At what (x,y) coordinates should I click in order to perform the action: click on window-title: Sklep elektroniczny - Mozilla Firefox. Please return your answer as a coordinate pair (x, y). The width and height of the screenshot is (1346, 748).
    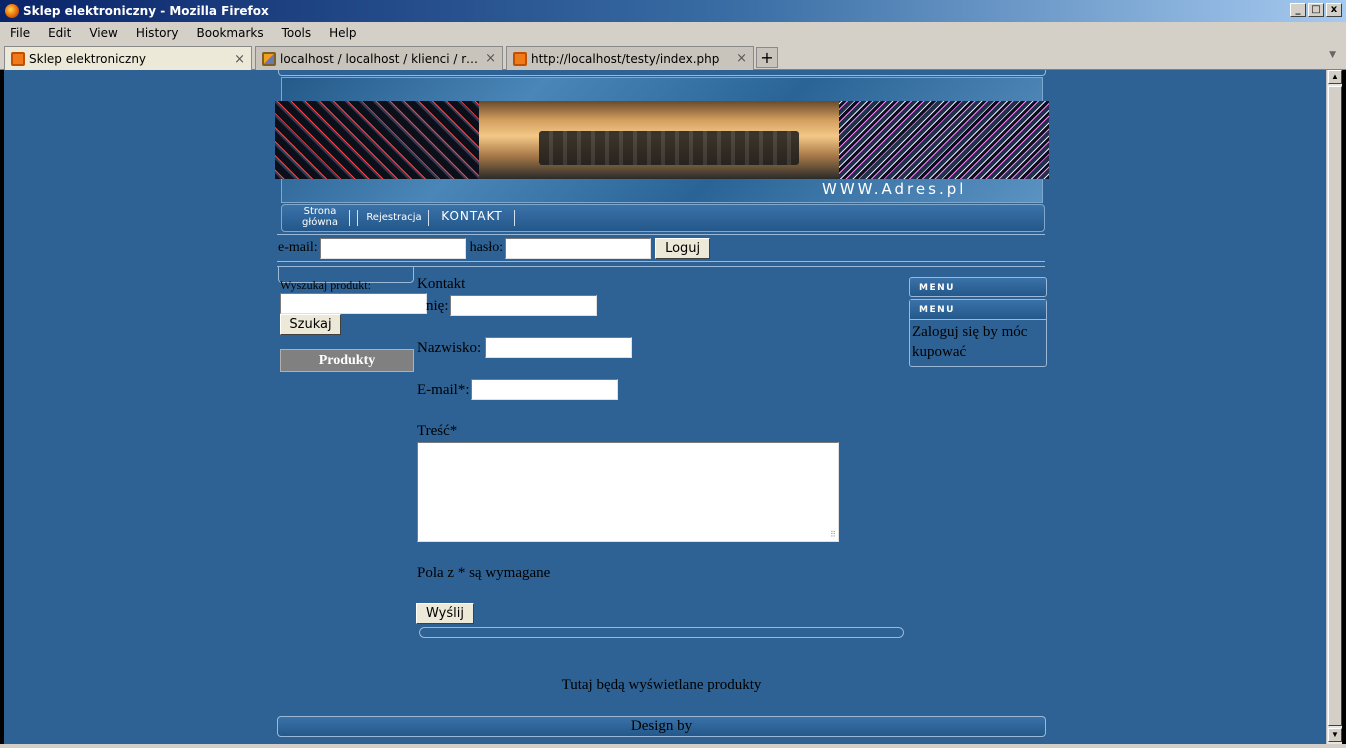
    Looking at the image, I should click on (146, 11).